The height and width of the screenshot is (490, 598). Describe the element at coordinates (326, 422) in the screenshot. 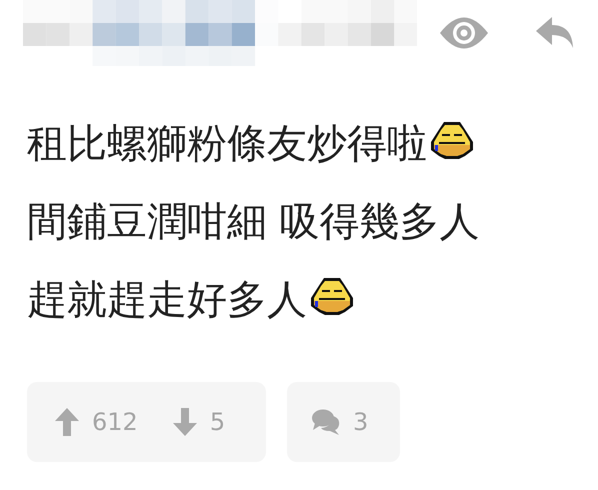

I see `speech-bubbles-icon` at that location.